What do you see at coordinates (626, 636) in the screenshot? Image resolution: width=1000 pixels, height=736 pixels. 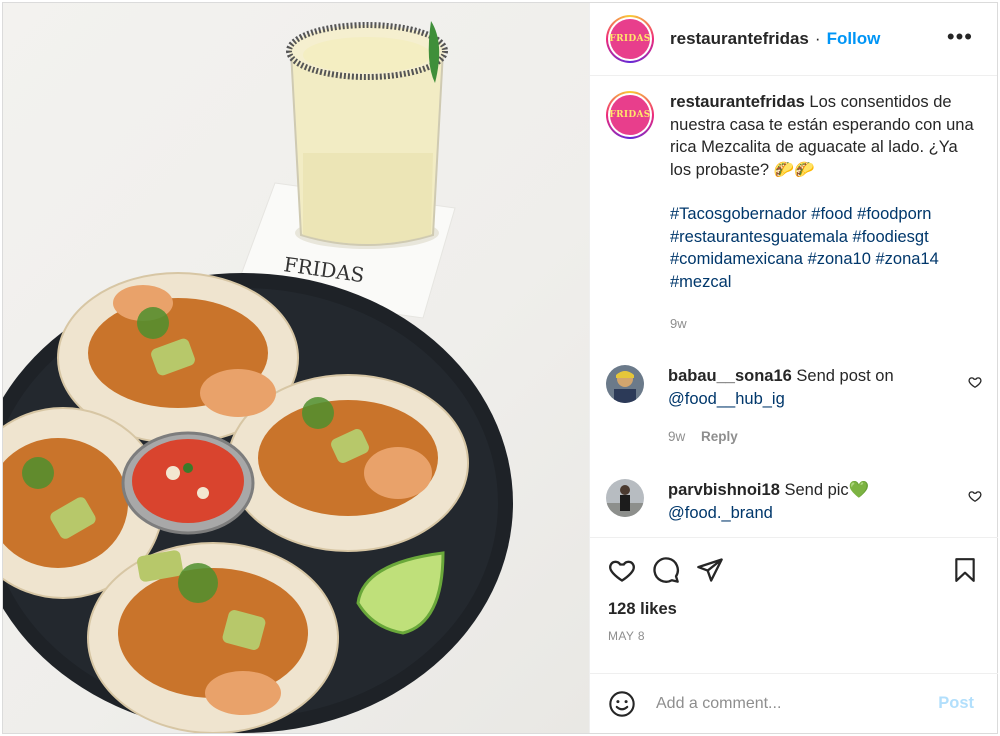 I see `post-date: MAY 8` at bounding box center [626, 636].